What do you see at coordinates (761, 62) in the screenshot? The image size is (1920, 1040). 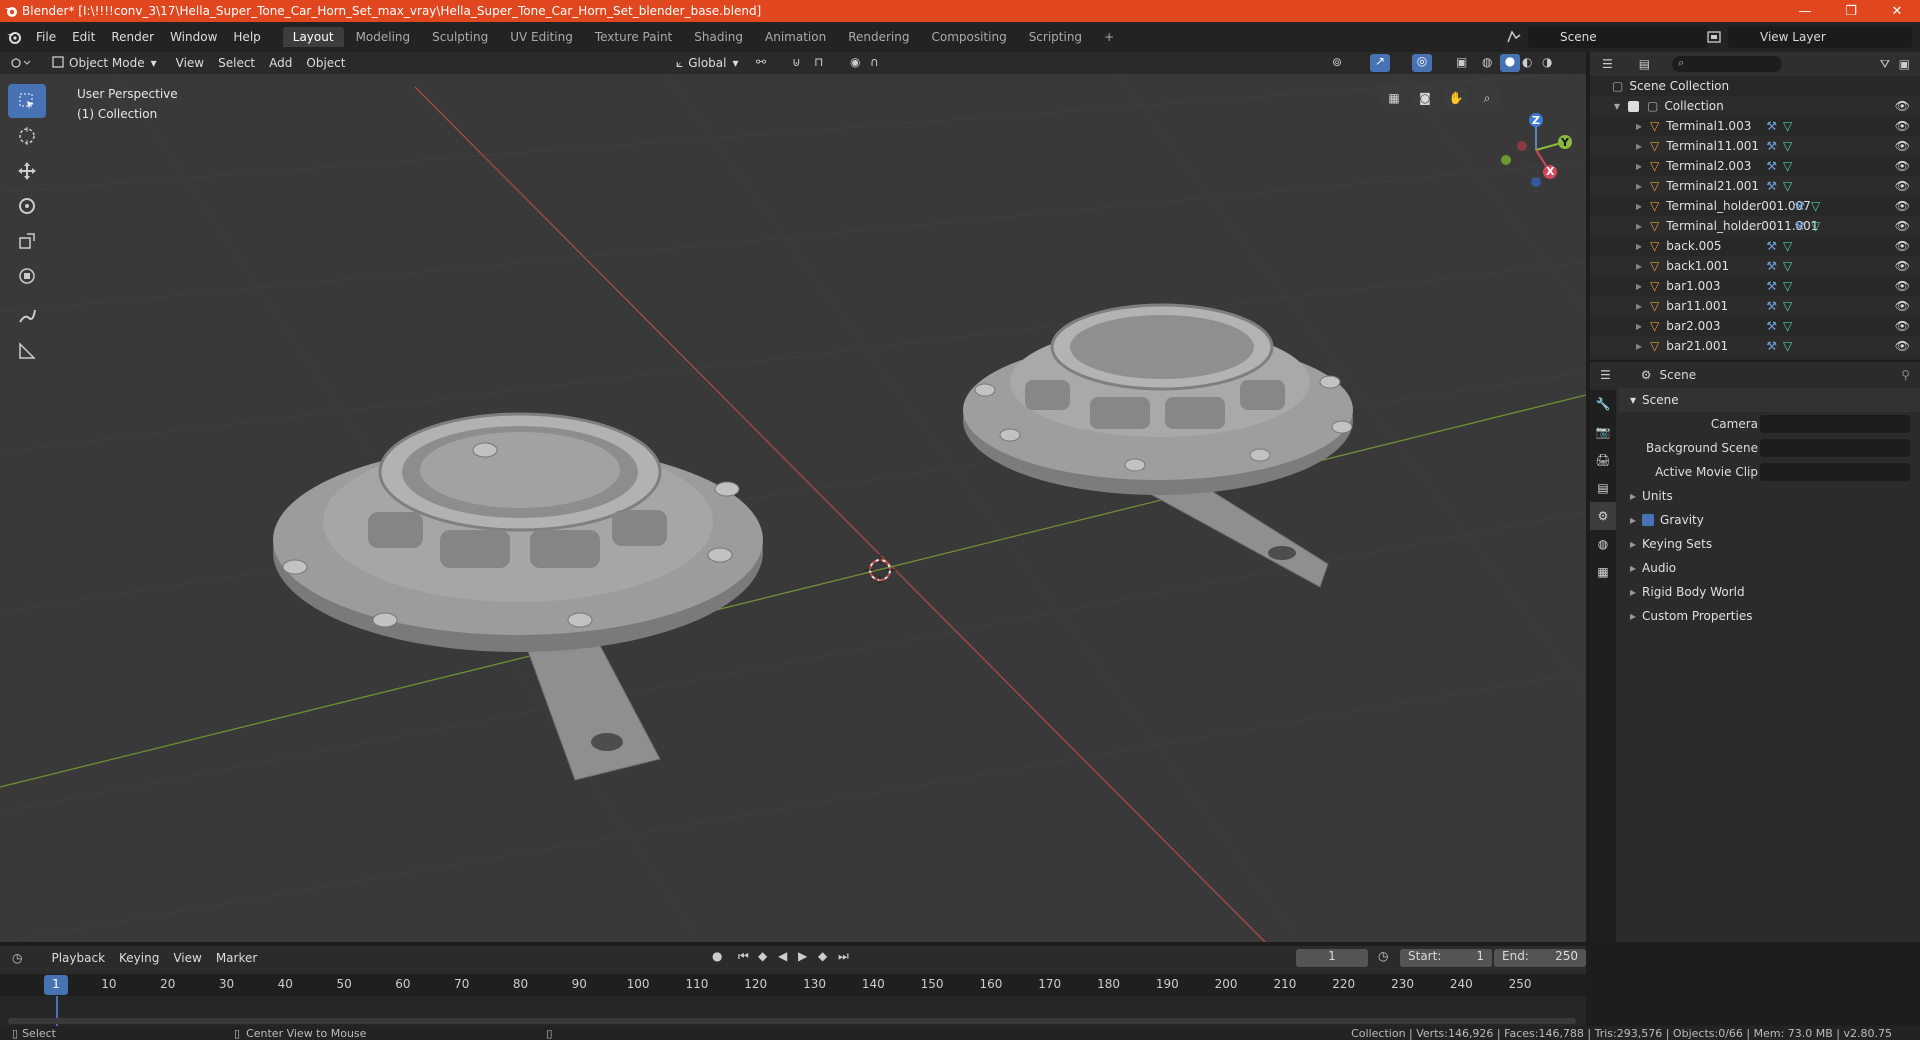 I see `pivot-point-icon: ⚯` at bounding box center [761, 62].